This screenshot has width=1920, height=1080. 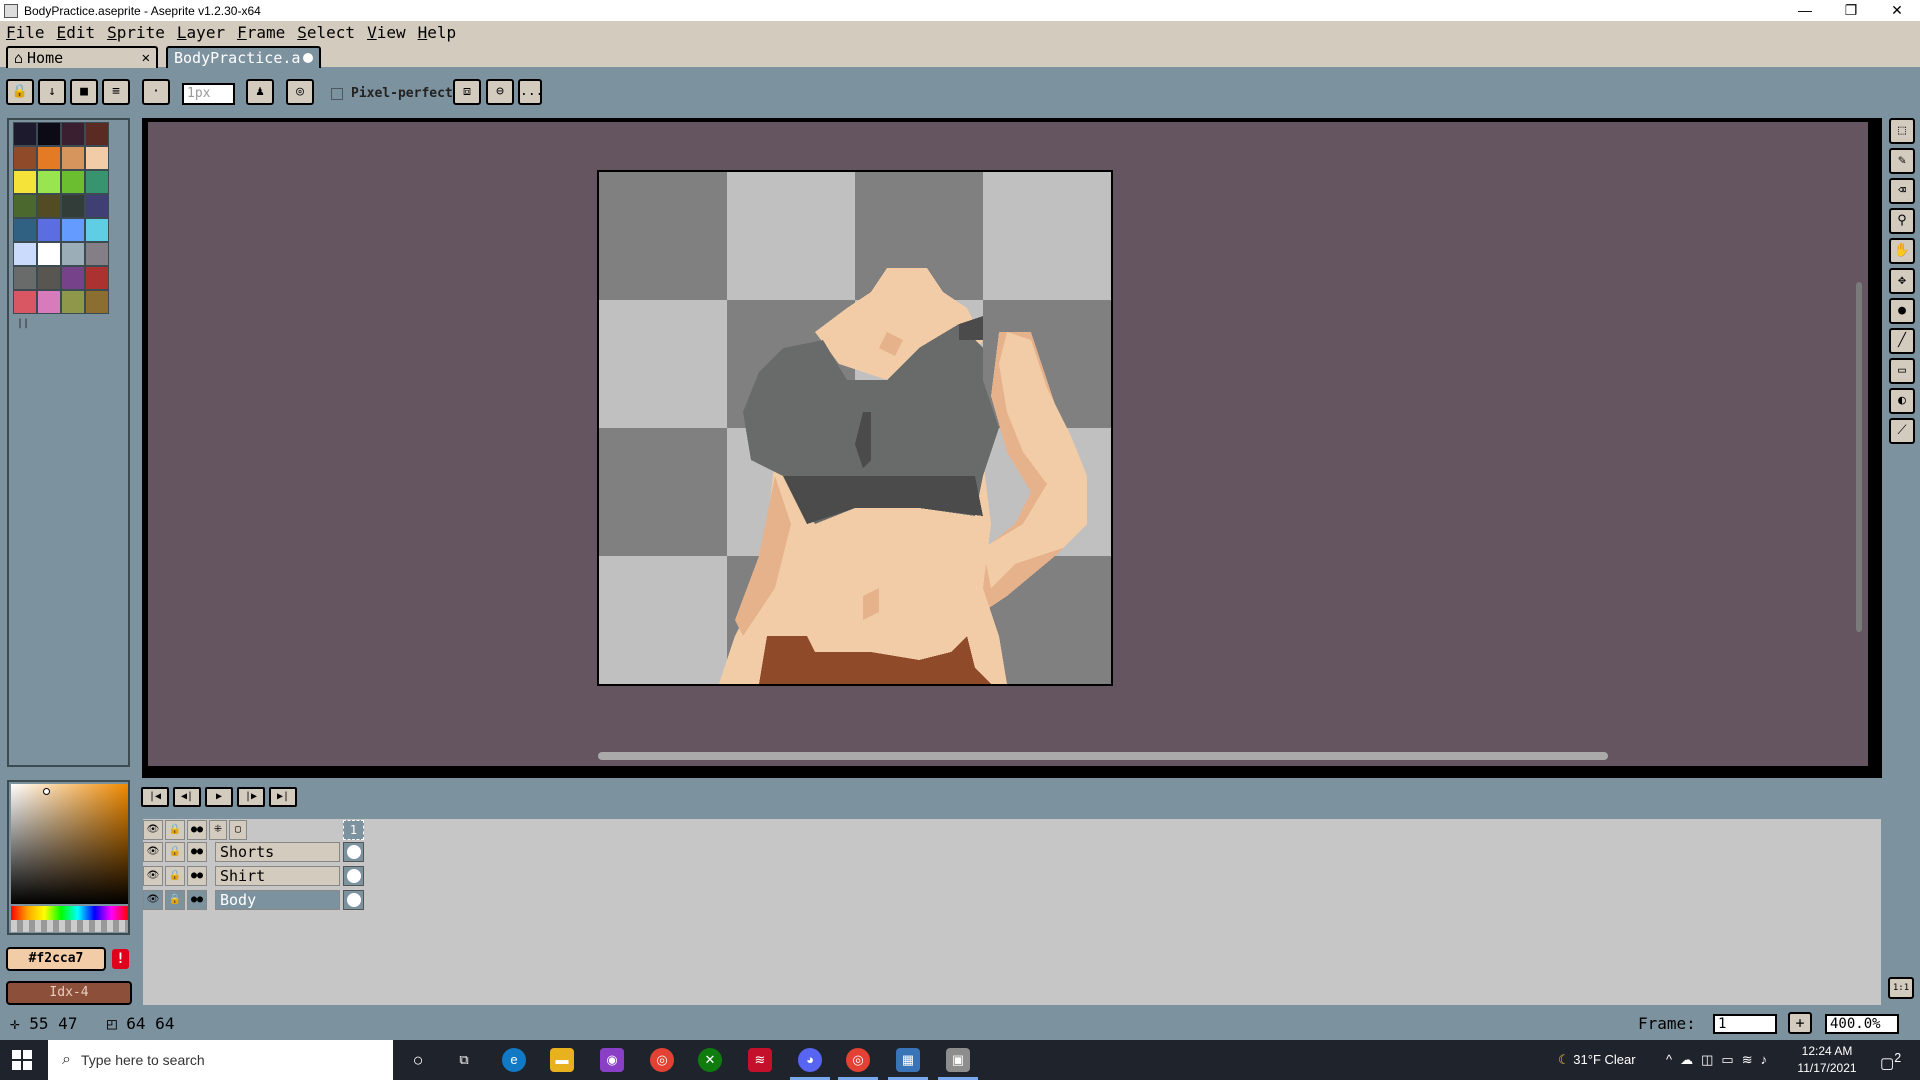 What do you see at coordinates (1890, 1061) in the screenshot?
I see `notifications-icon: ▢2` at bounding box center [1890, 1061].